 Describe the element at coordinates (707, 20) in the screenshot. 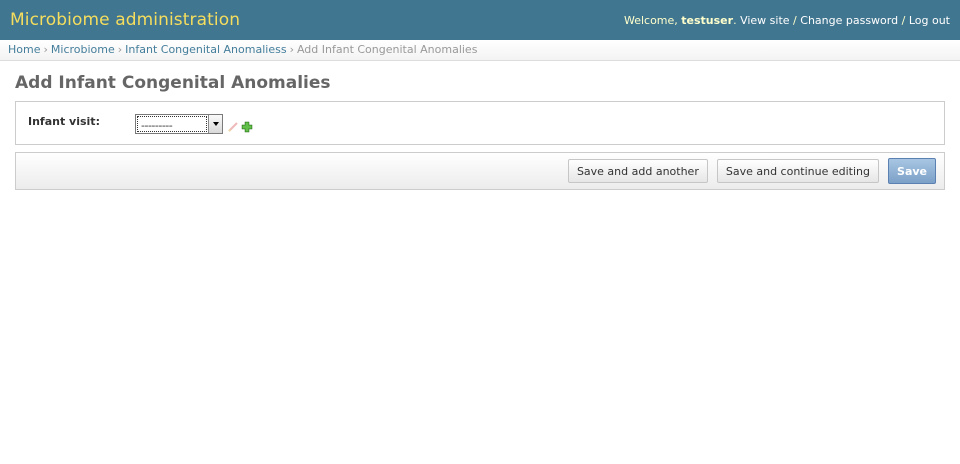

I see `username: testuser` at that location.